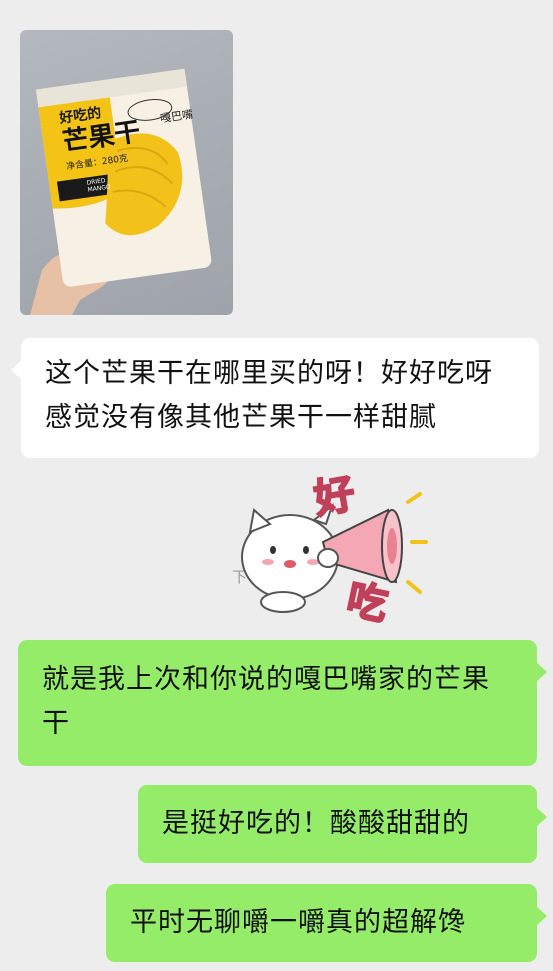 The height and width of the screenshot is (971, 553). I want to click on outgoing-message: 平时无聊嚼一嚼真的超解馋, so click(326, 923).